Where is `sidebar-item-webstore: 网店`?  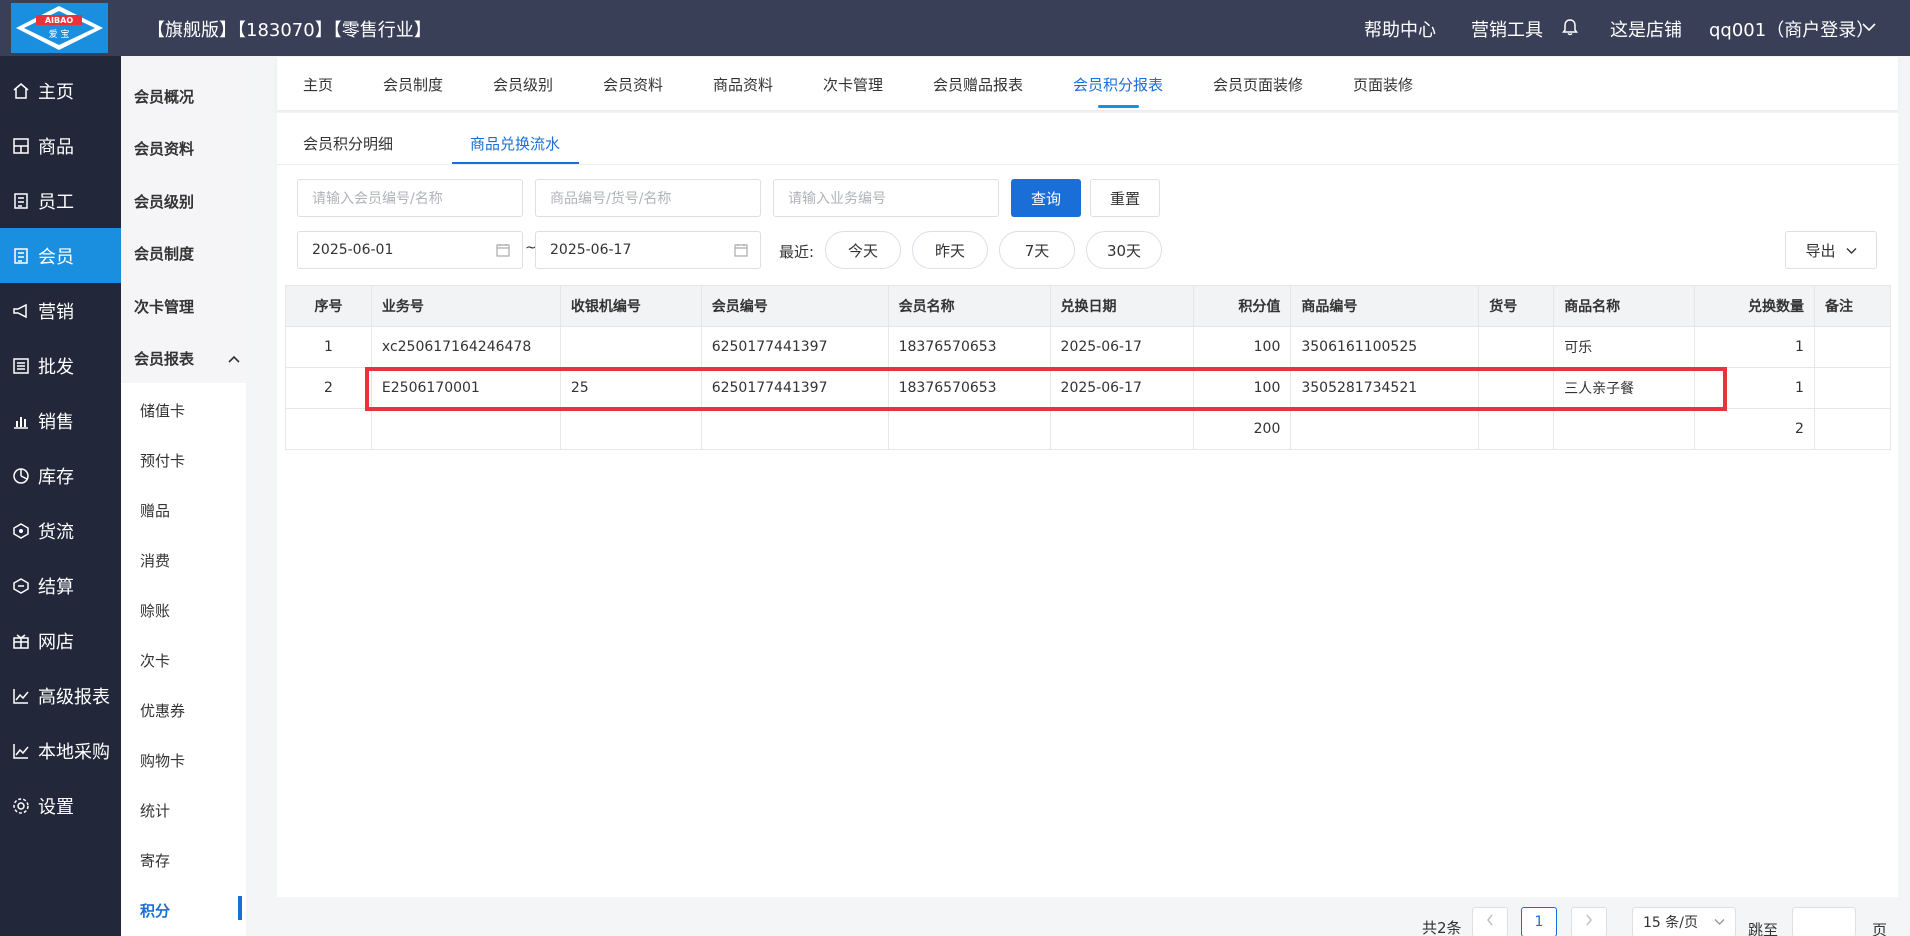 sidebar-item-webstore: 网店 is located at coordinates (60, 640).